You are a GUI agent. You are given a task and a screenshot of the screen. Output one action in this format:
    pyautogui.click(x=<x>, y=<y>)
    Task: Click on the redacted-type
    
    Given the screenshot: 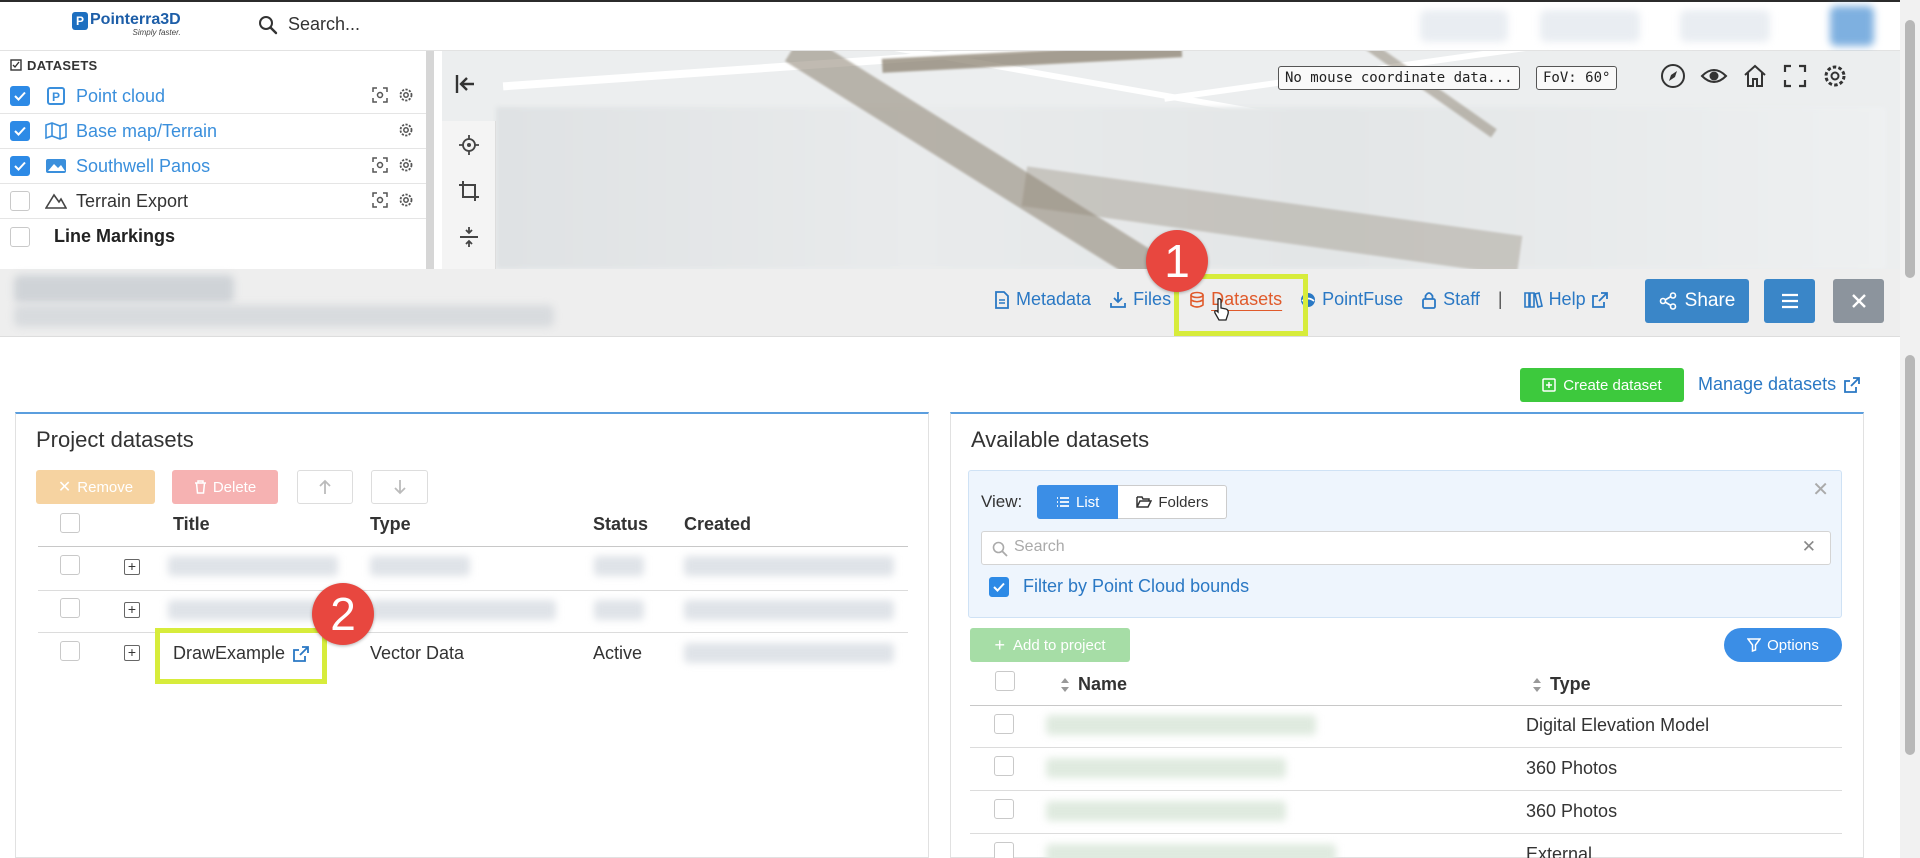 What is the action you would take?
    pyautogui.click(x=463, y=610)
    